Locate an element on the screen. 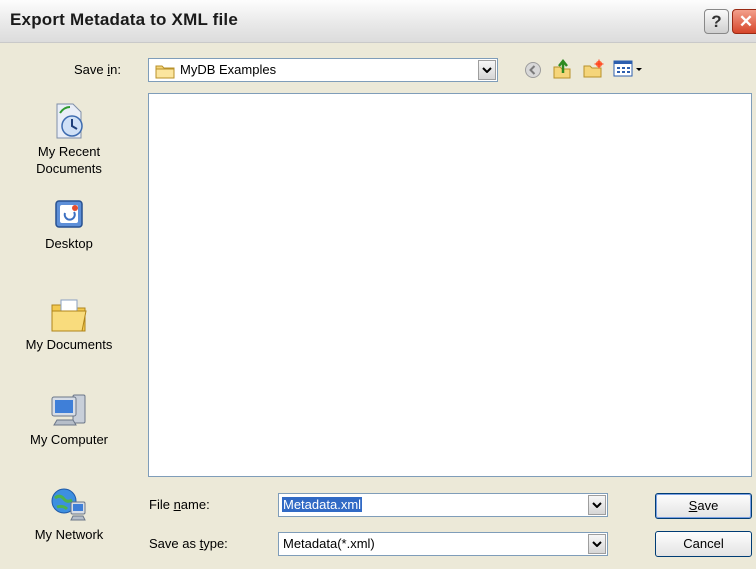 The height and width of the screenshot is (569, 756). save-type-label-part: Save as is located at coordinates (174, 543).